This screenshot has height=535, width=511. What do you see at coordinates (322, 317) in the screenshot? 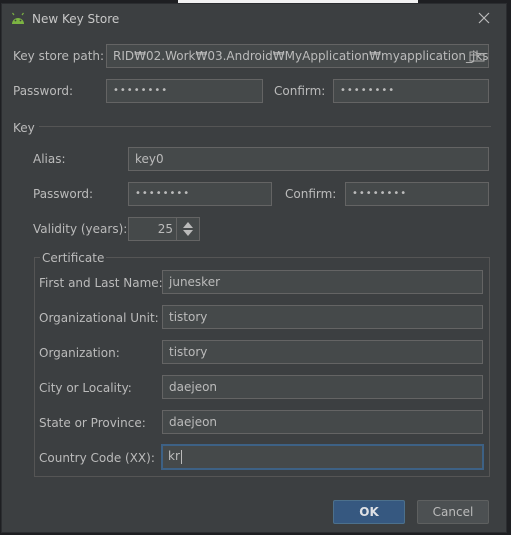
I see `org-unit-field: tistory` at bounding box center [322, 317].